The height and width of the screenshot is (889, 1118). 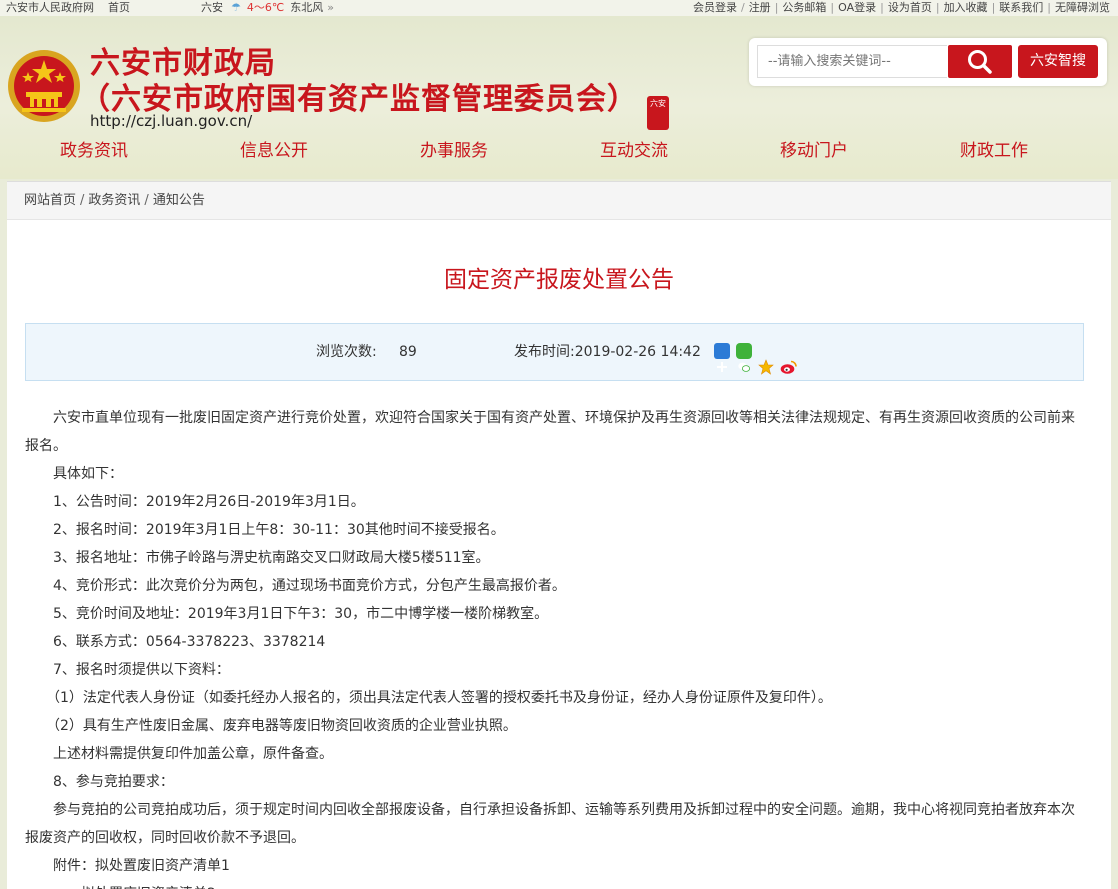 I want to click on top-links-right: 会员登录 / 注册 | 公务邮箱 | OA登录 | 设为首页 | 加入收藏 | 联系我们 | 无障碍浏览, so click(x=901, y=7).